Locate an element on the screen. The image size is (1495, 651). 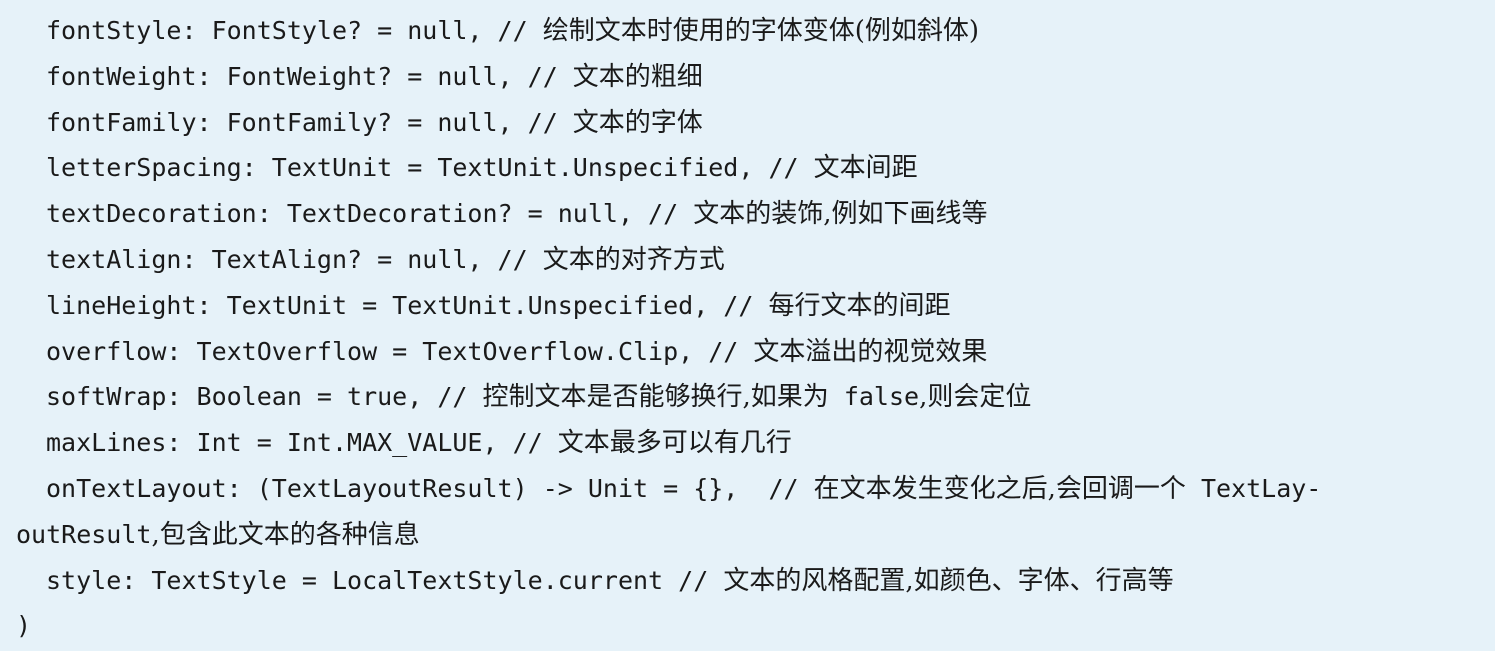
code-text: fontFamily: FontFamily? = null, // is located at coordinates (309, 122).